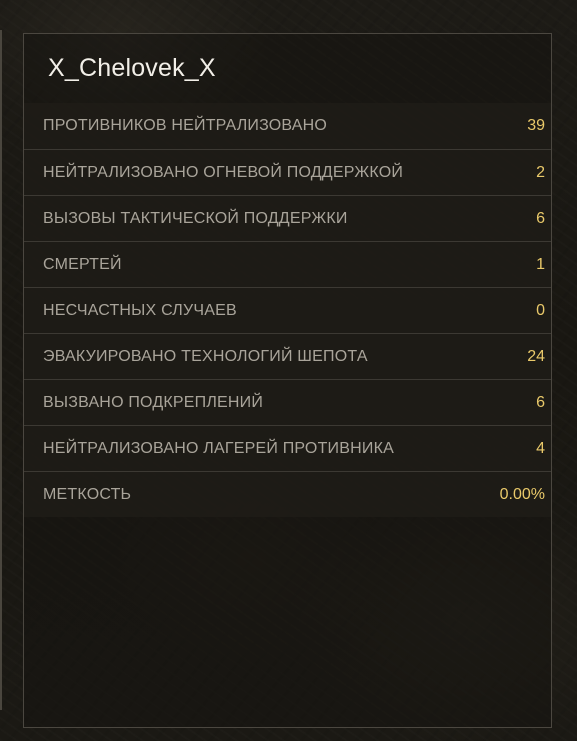  I want to click on stat-label: МЕТКОСТЬ, so click(87, 494).